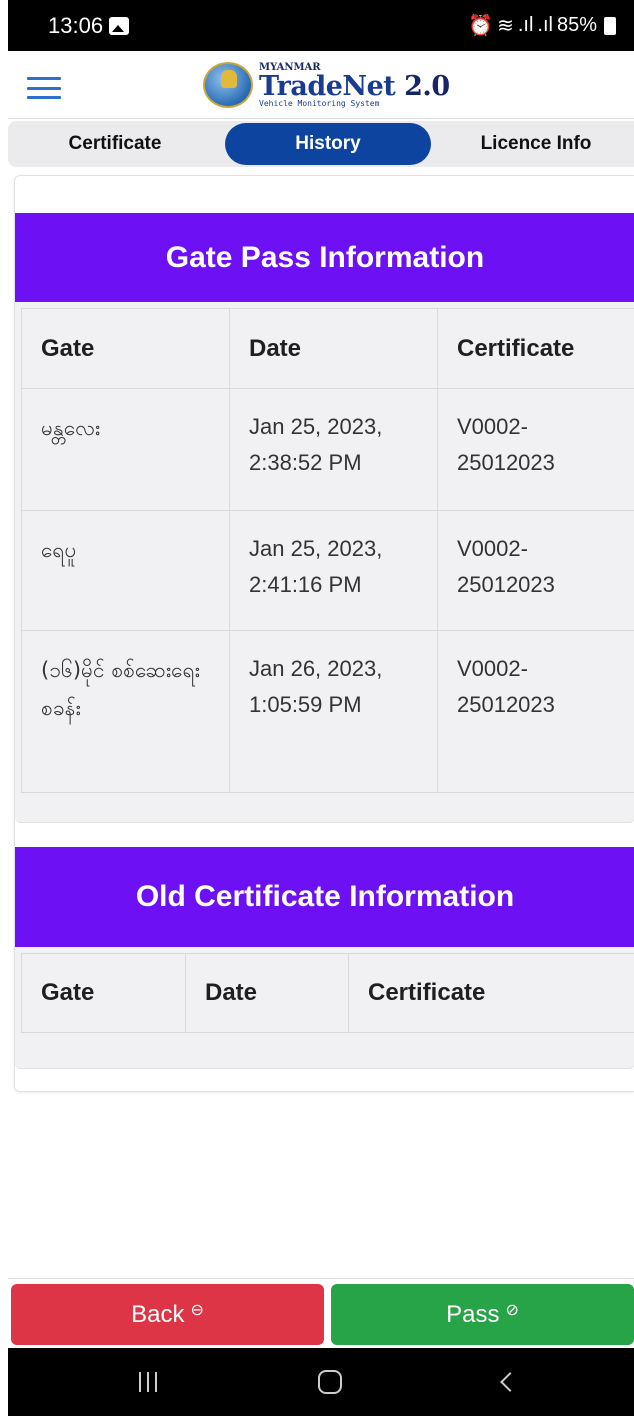  What do you see at coordinates (576, 25) in the screenshot?
I see `battery-level: 85%` at bounding box center [576, 25].